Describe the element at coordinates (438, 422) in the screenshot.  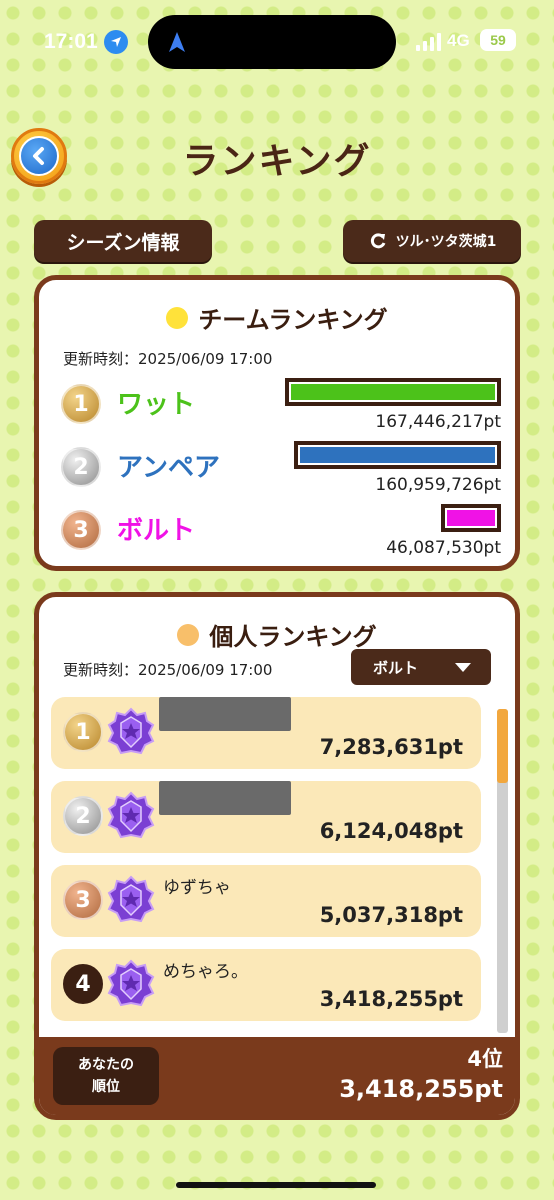
I see `team-points: 167,446,217pt` at that location.